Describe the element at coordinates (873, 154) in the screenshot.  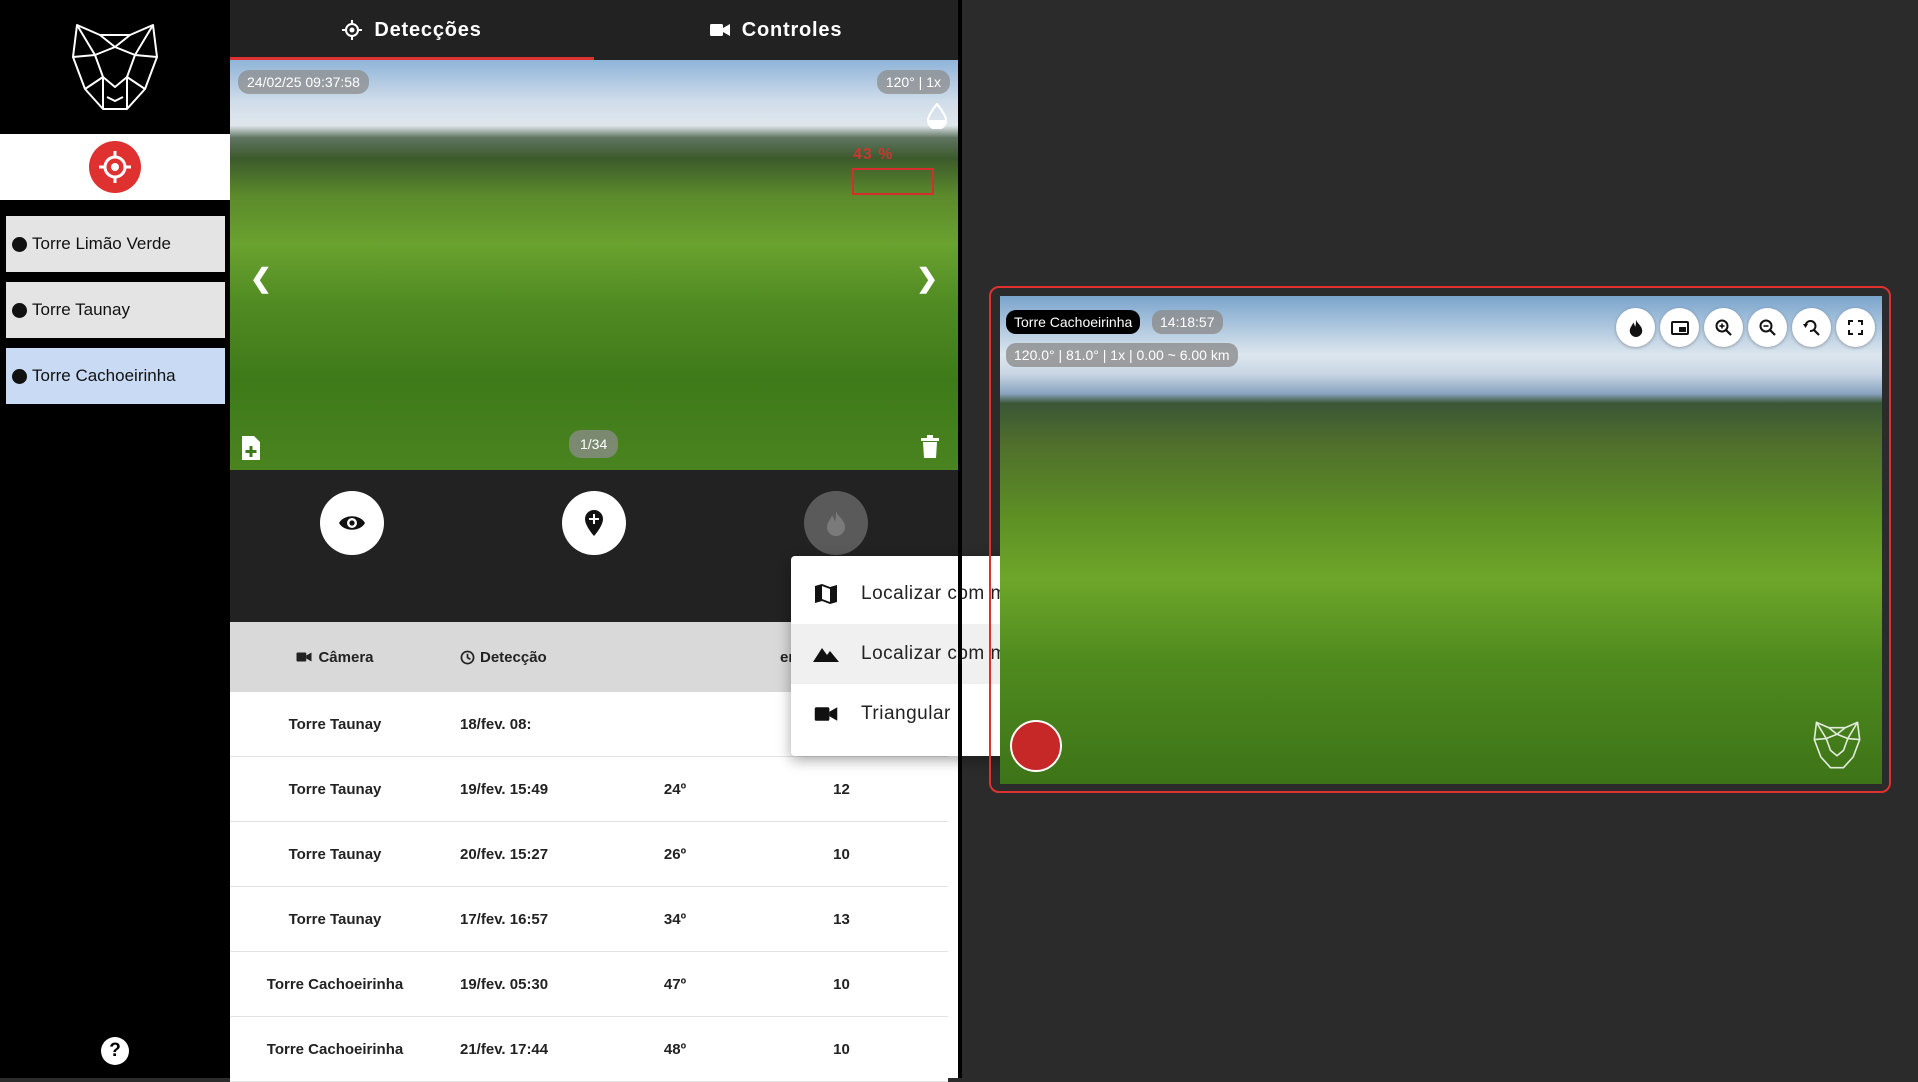
I see `detection-confidence: 43 %` at that location.